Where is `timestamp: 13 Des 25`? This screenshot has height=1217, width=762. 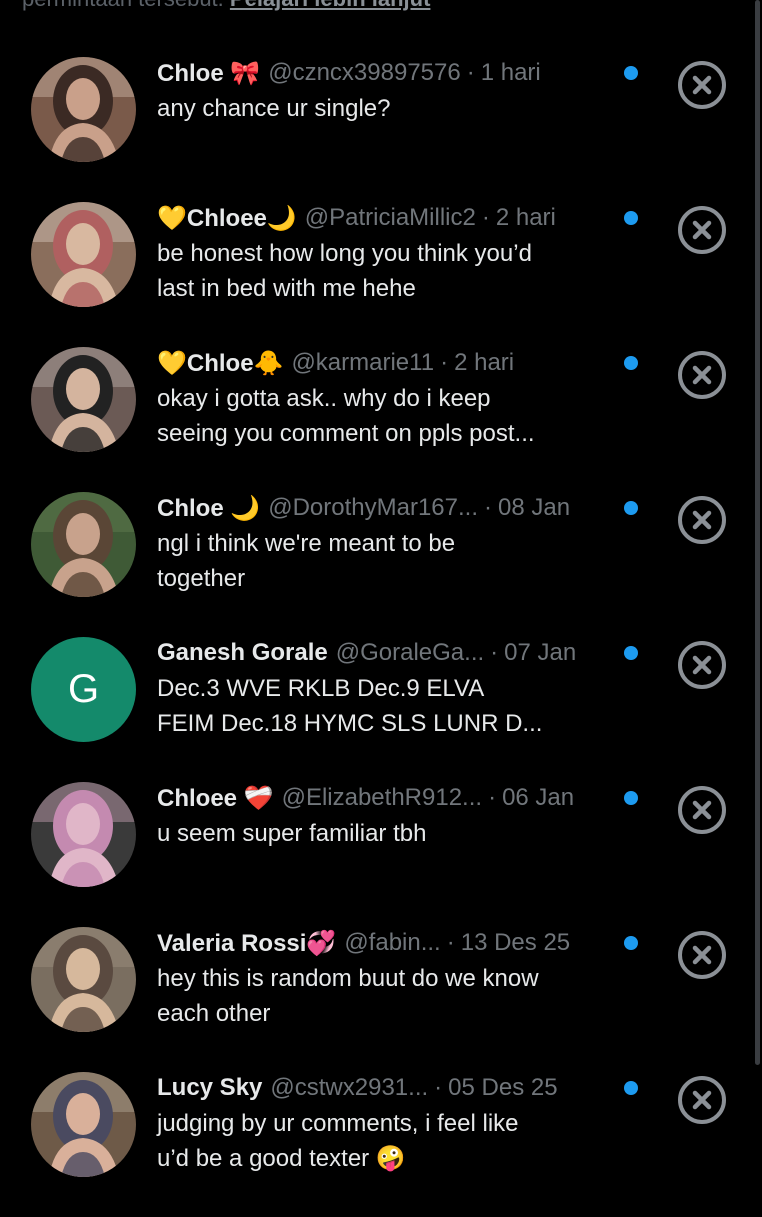 timestamp: 13 Des 25 is located at coordinates (515, 942).